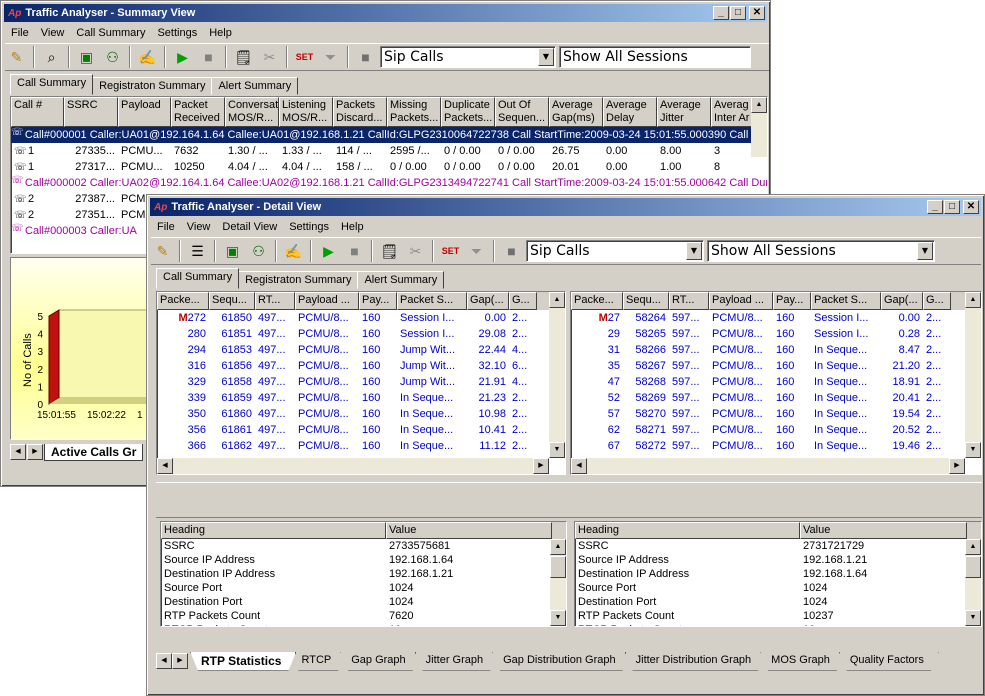  What do you see at coordinates (973, 582) in the screenshot?
I see `right-stats-vscroll: ▲ ▼` at bounding box center [973, 582].